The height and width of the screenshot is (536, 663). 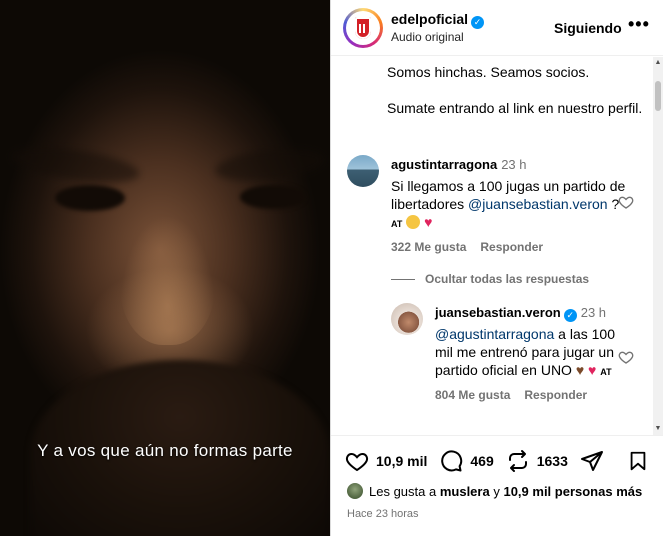 What do you see at coordinates (165, 450) in the screenshot?
I see `video-subtitle: Y a vos que aún no formas parte` at bounding box center [165, 450].